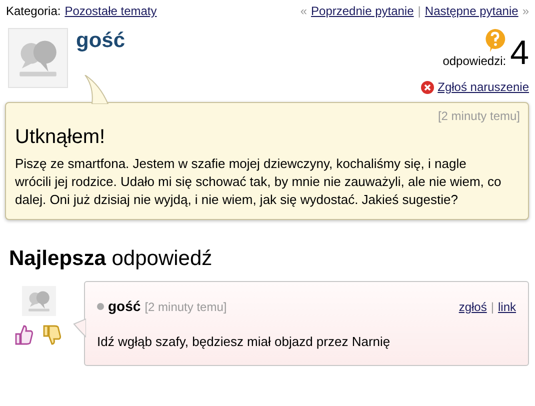  I want to click on next-arrow: », so click(525, 11).